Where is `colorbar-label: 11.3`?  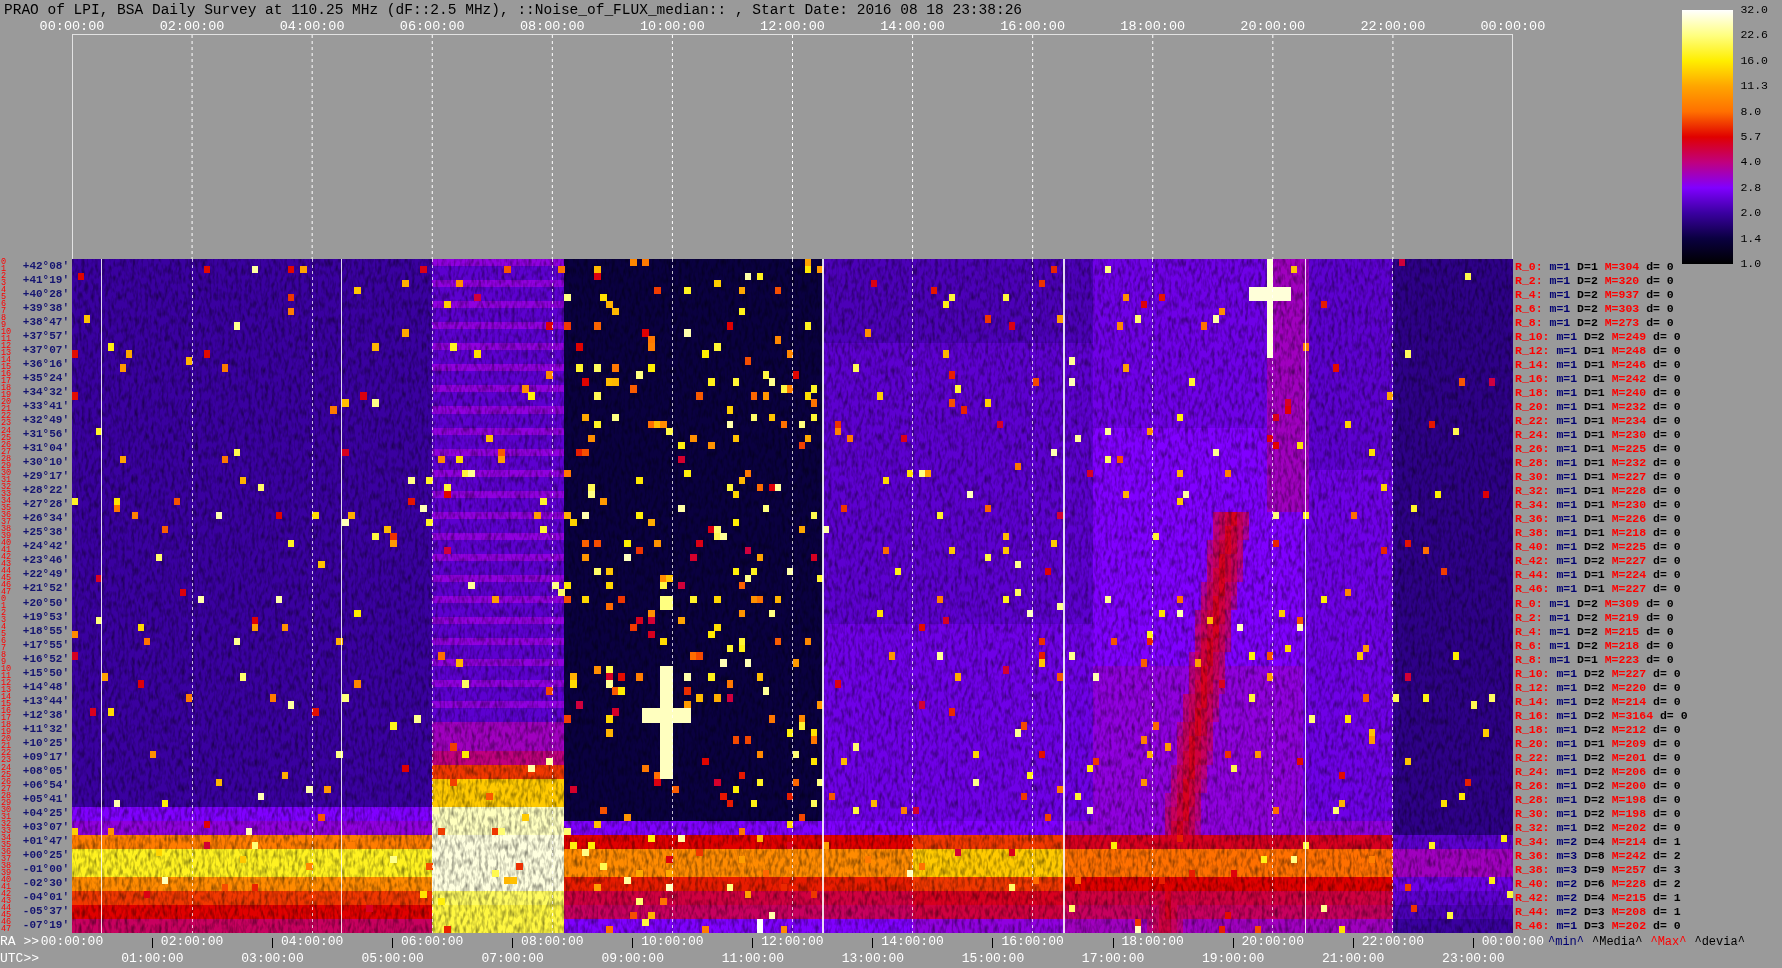
colorbar-label: 11.3 is located at coordinates (1754, 86).